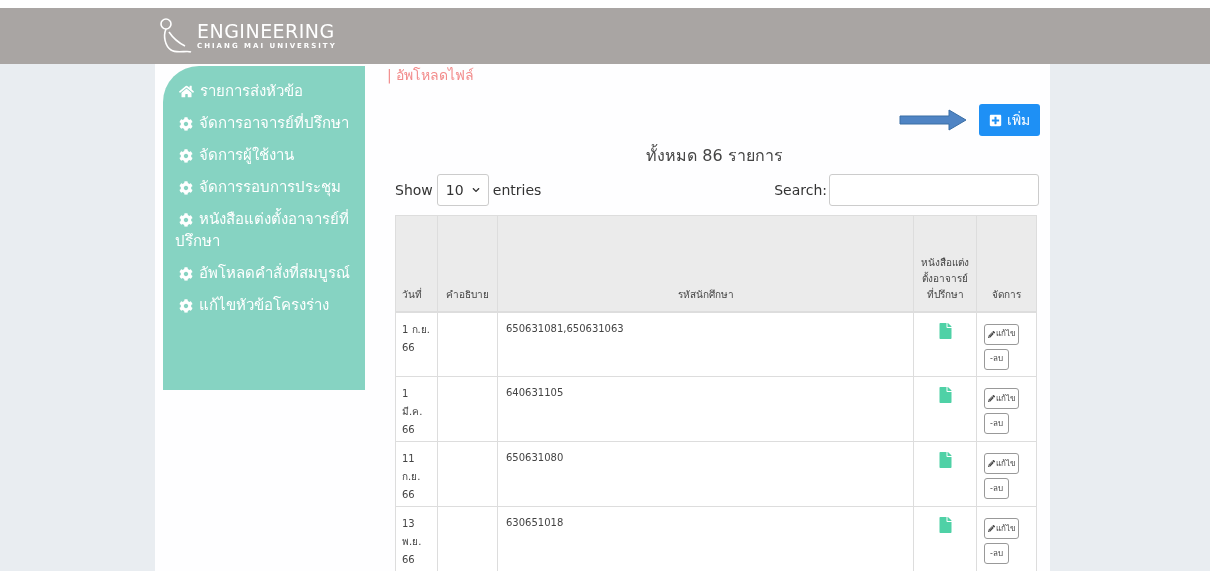 The height and width of the screenshot is (571, 1210). What do you see at coordinates (416, 409) in the screenshot?
I see `date-cell: 1 มี.ค. 66` at bounding box center [416, 409].